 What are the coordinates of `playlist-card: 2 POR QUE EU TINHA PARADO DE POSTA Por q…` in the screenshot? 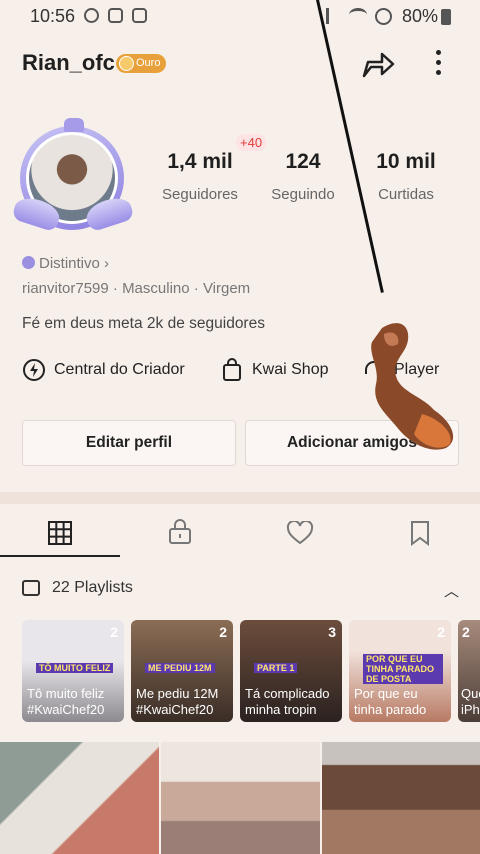 It's located at (400, 671).